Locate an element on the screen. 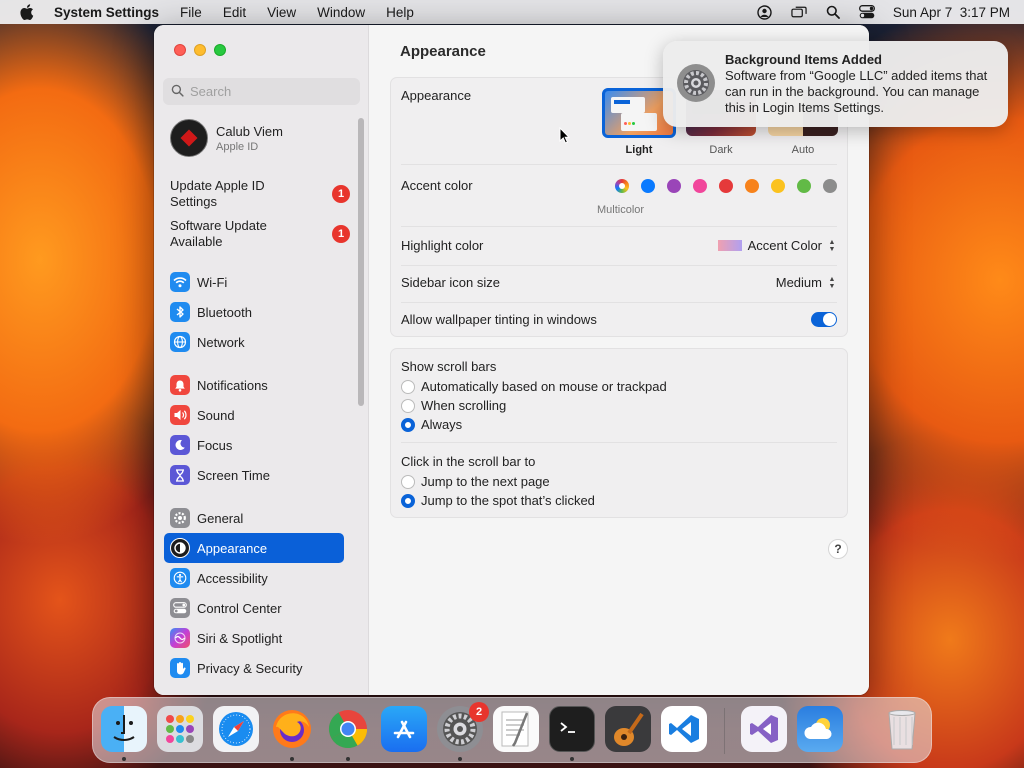 Image resolution: width=1024 pixels, height=768 pixels. scroll-option-automatic: Automatically based on mouse or trackpad is located at coordinates (534, 386).